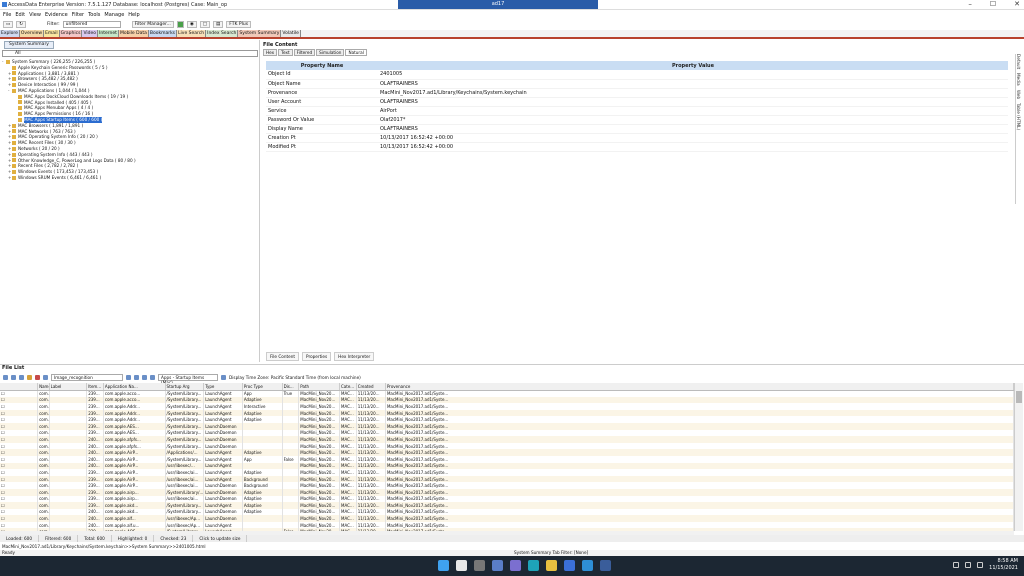 This screenshot has height=576, width=1024. I want to click on clock: 8:58 AM 11/15/2021, so click(1003, 565).